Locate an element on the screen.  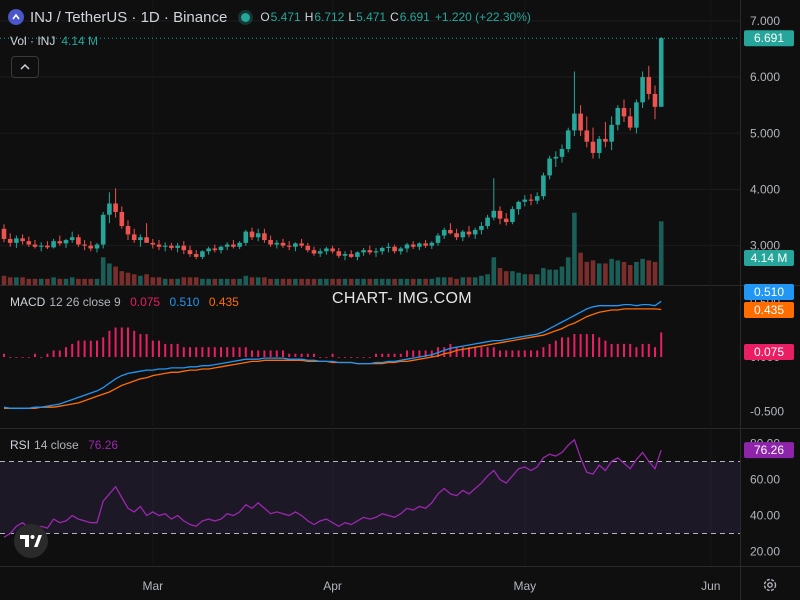
price-tick-label: 4.000 is located at coordinates (765, 189).